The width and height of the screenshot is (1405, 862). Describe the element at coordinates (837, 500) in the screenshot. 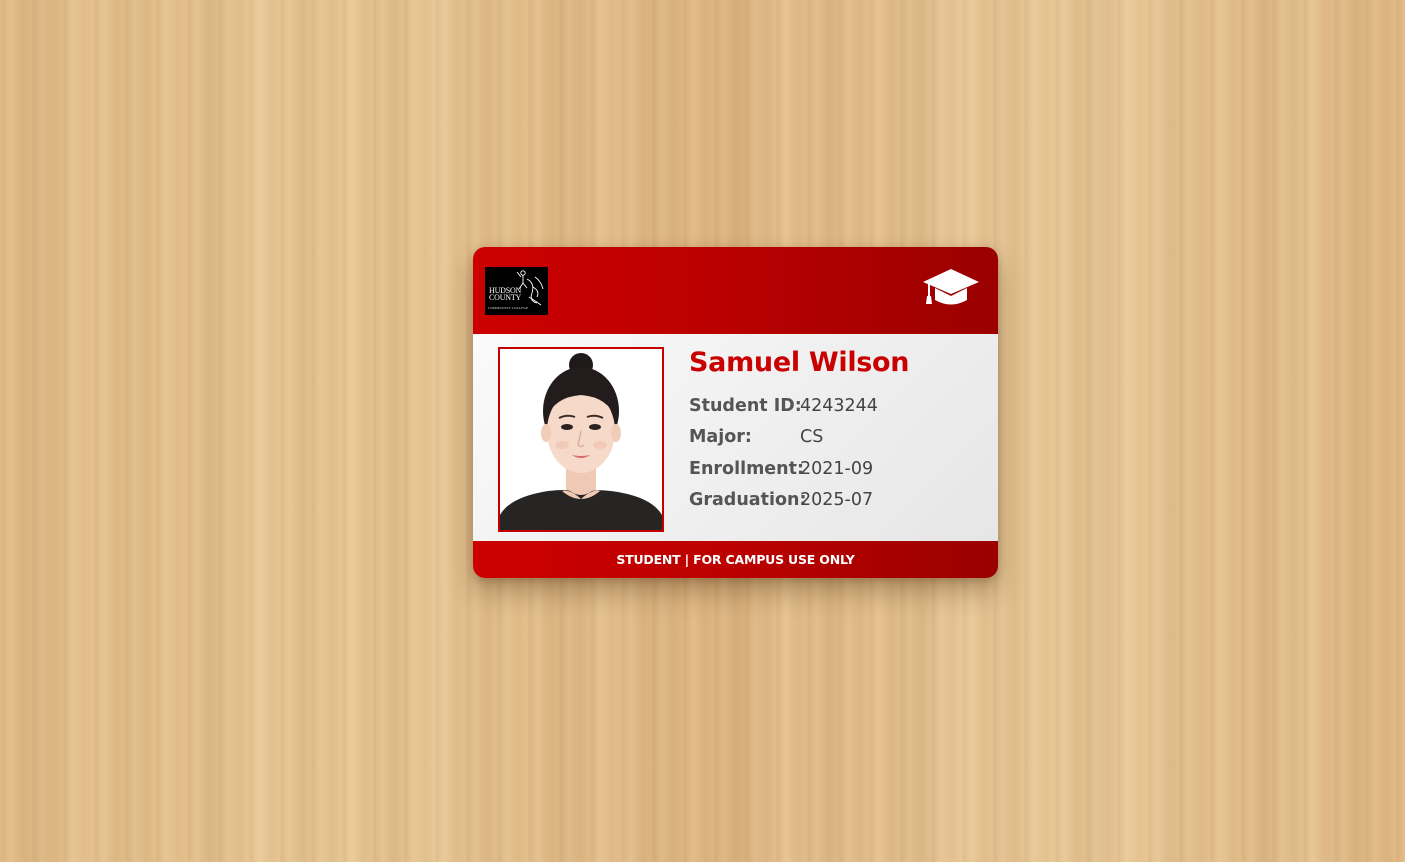

I see `graduation-value: 2025-07` at that location.